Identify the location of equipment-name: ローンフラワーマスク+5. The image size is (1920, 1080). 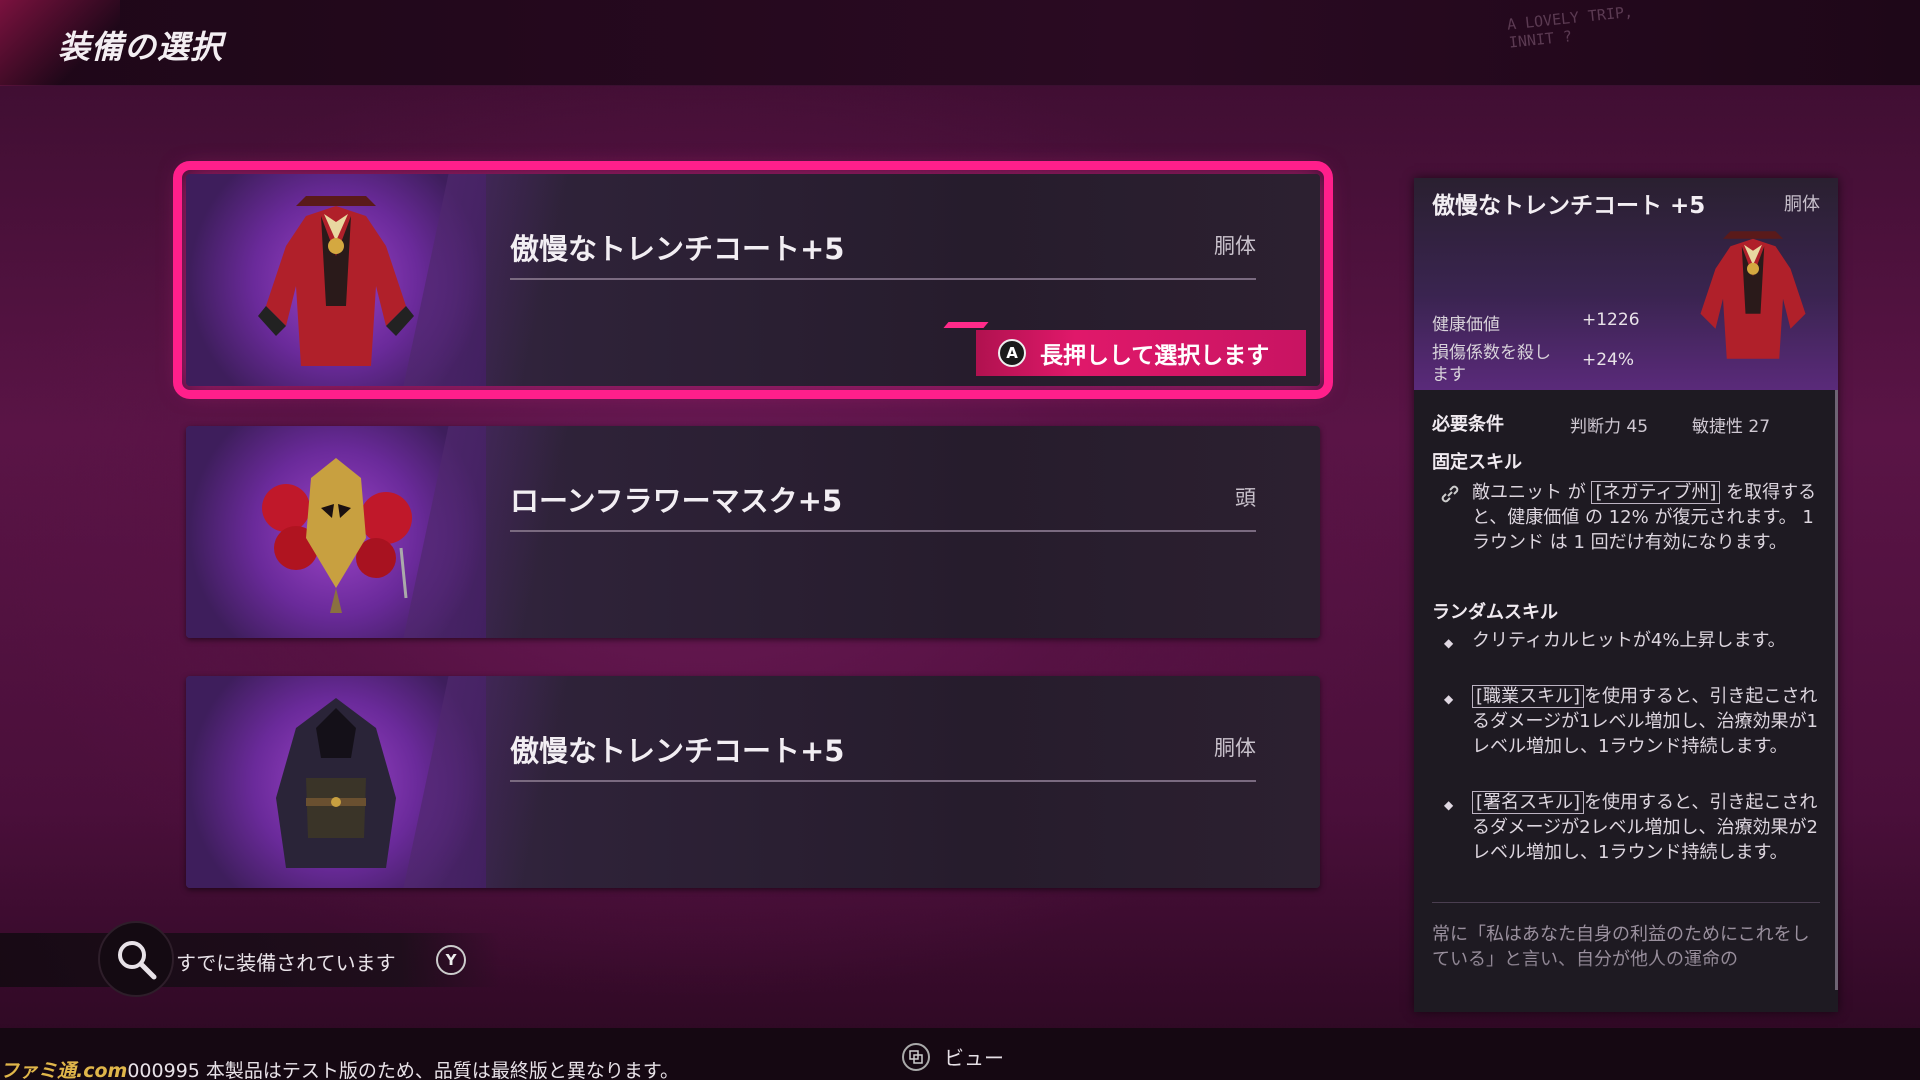
(676, 501).